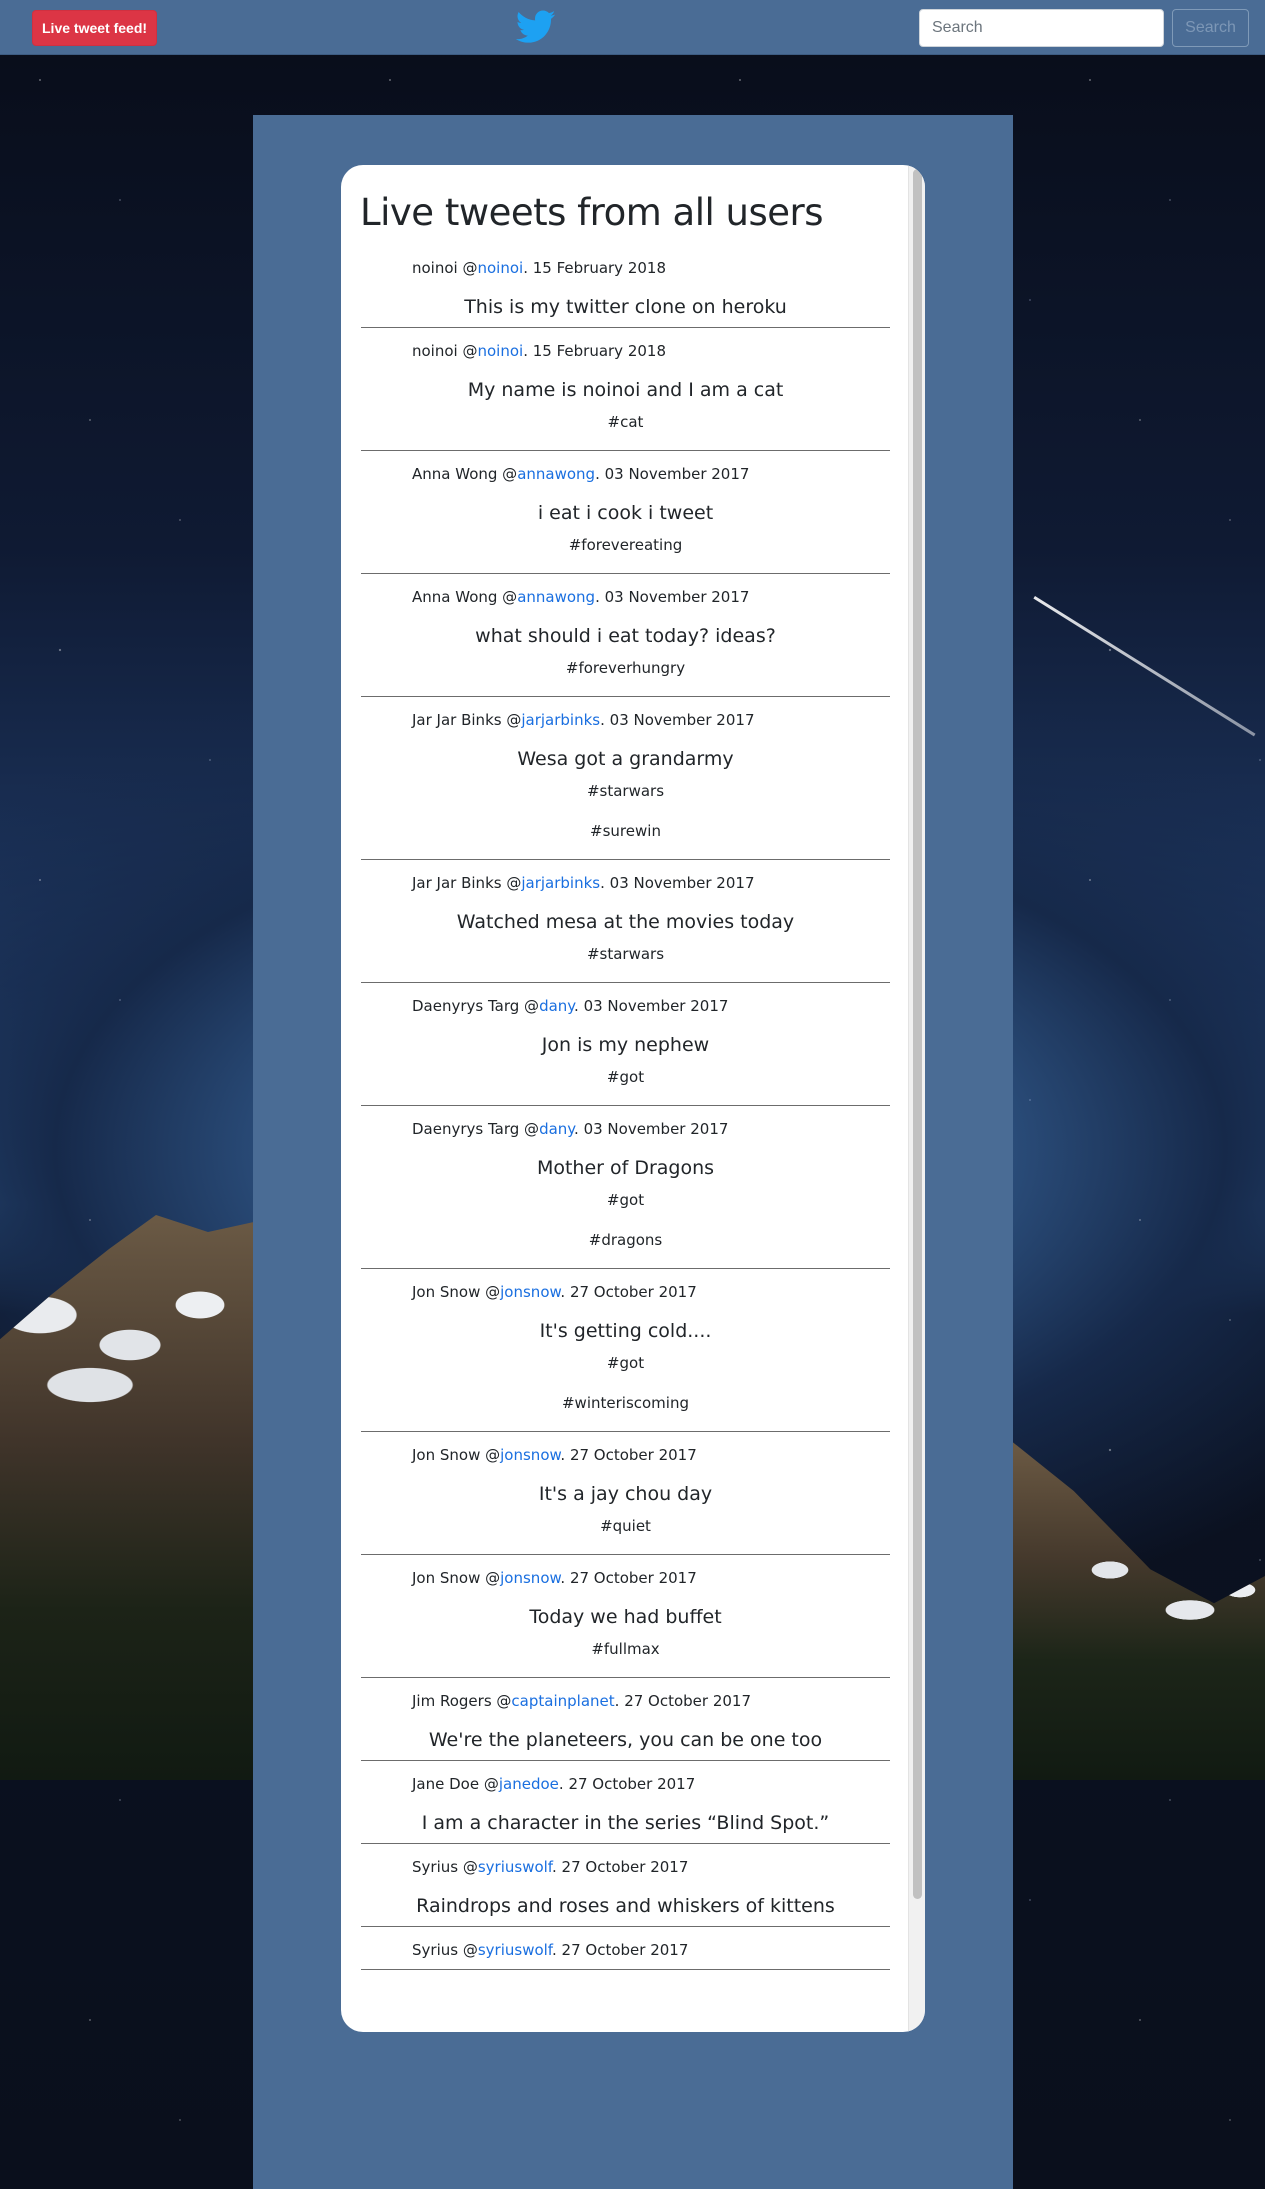  What do you see at coordinates (625, 759) in the screenshot?
I see `tweet-text: Wesa got a grandarmy` at bounding box center [625, 759].